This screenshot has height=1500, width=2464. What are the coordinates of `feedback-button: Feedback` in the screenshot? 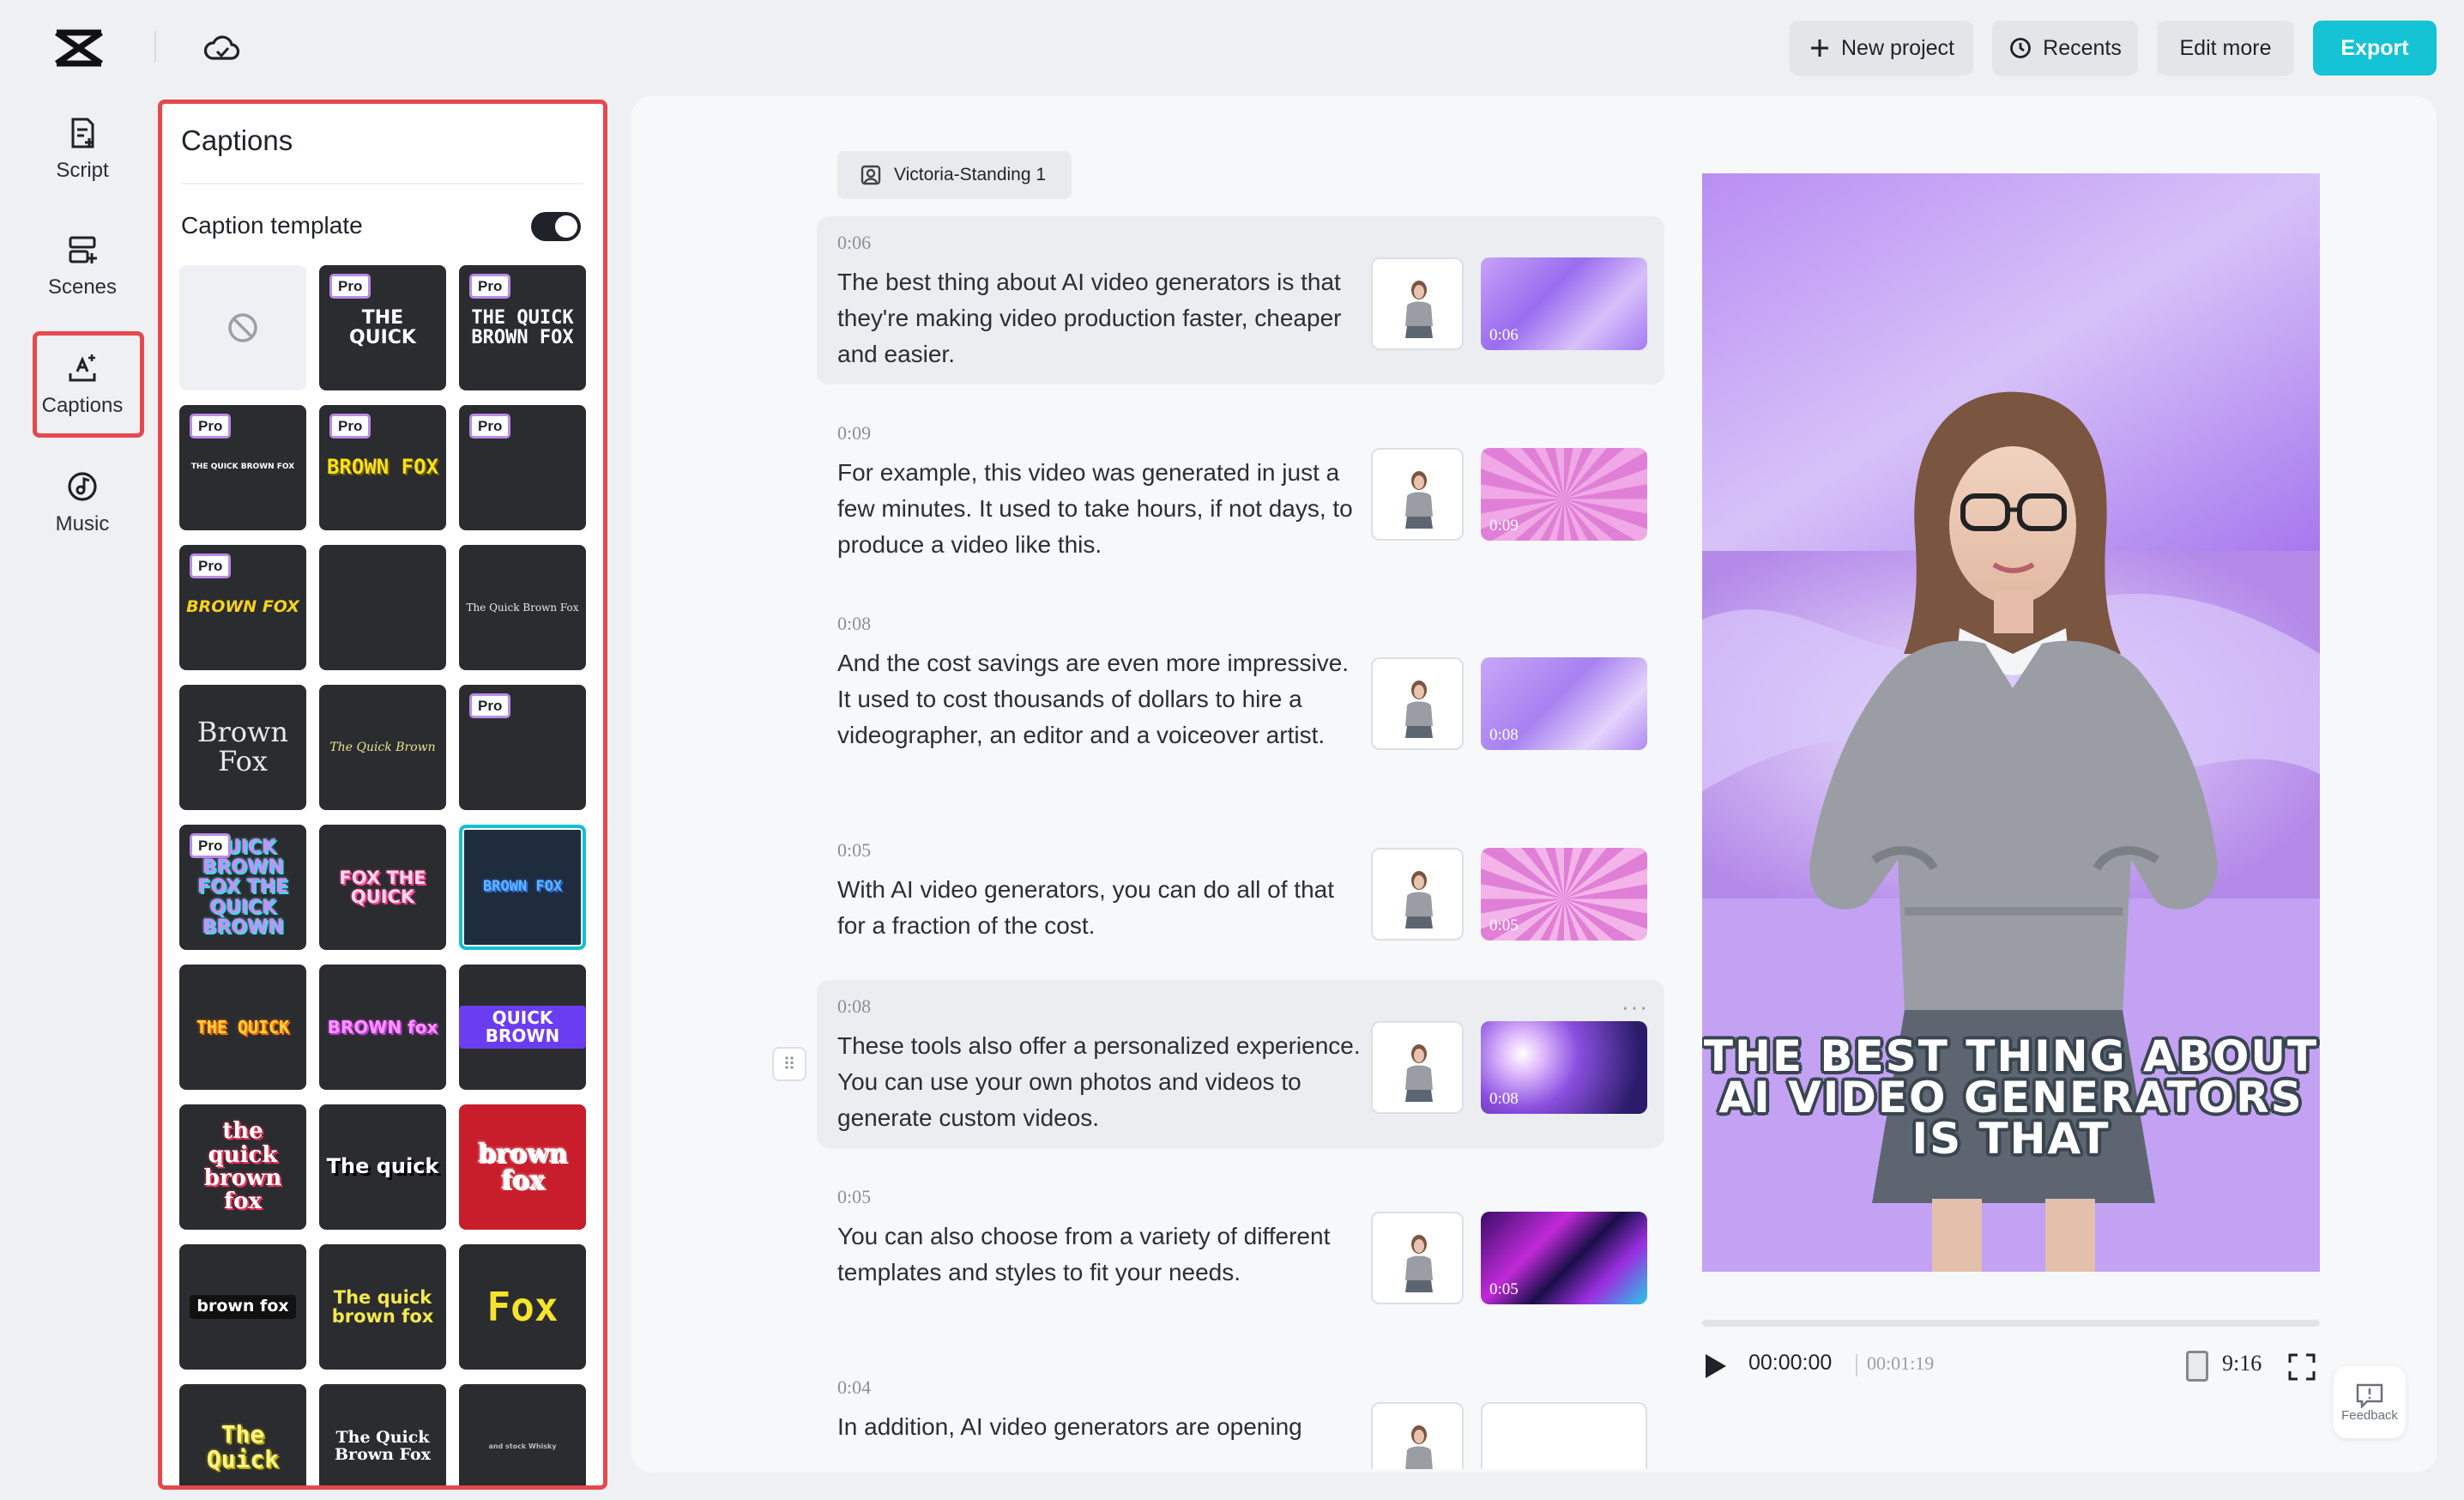 It's located at (2370, 1402).